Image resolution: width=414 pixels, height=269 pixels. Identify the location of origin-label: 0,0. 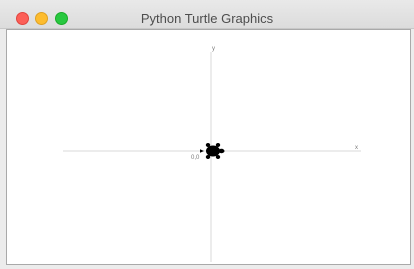
(195, 158).